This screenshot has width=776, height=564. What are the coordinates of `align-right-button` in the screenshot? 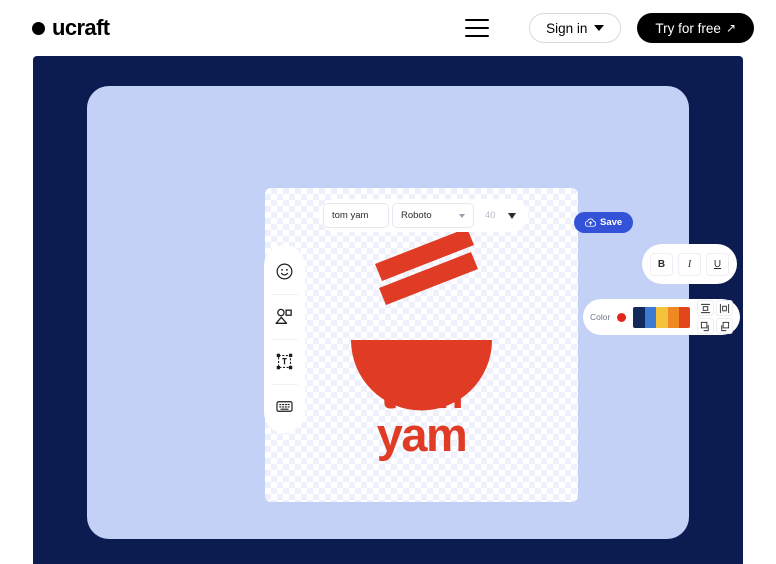 It's located at (725, 326).